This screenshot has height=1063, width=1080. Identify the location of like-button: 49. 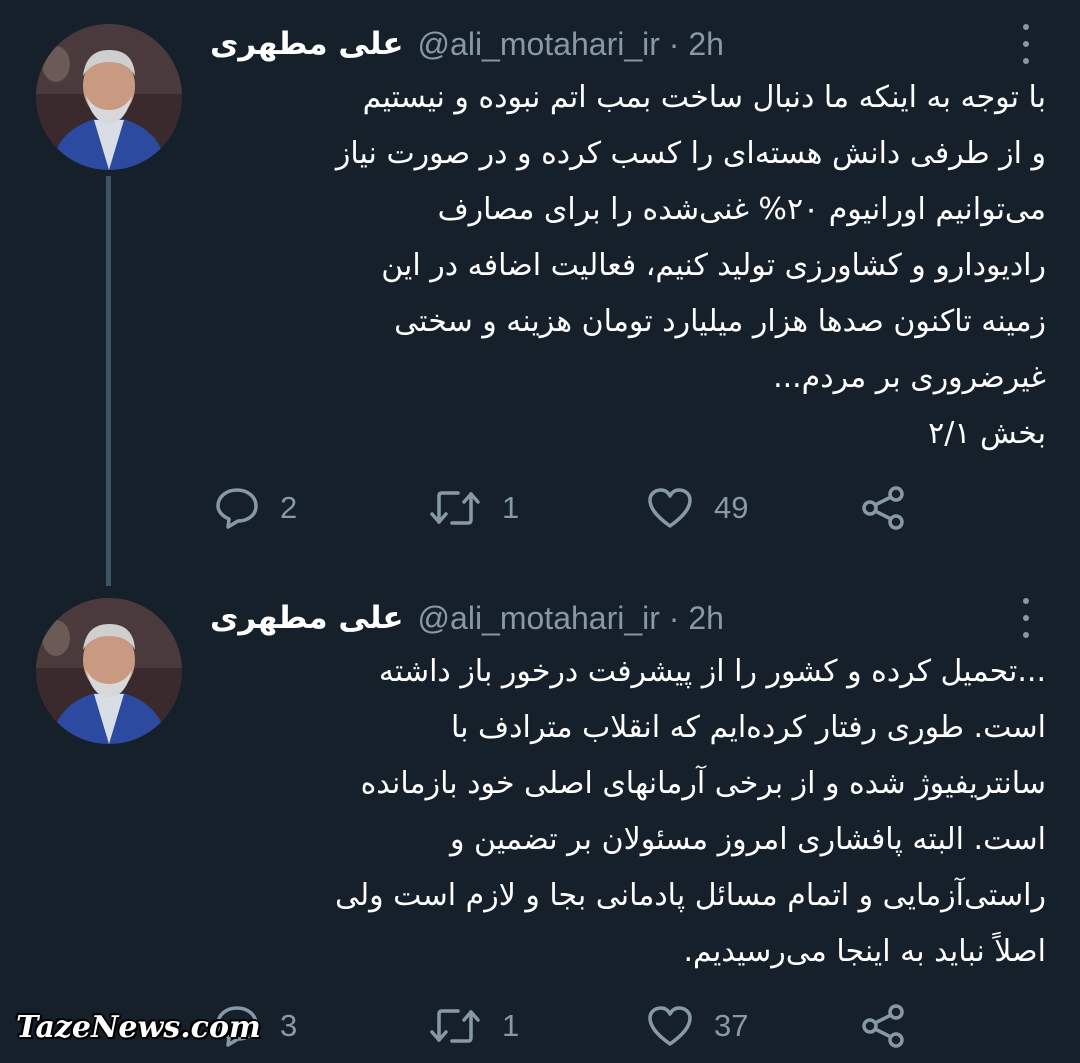
(697, 508).